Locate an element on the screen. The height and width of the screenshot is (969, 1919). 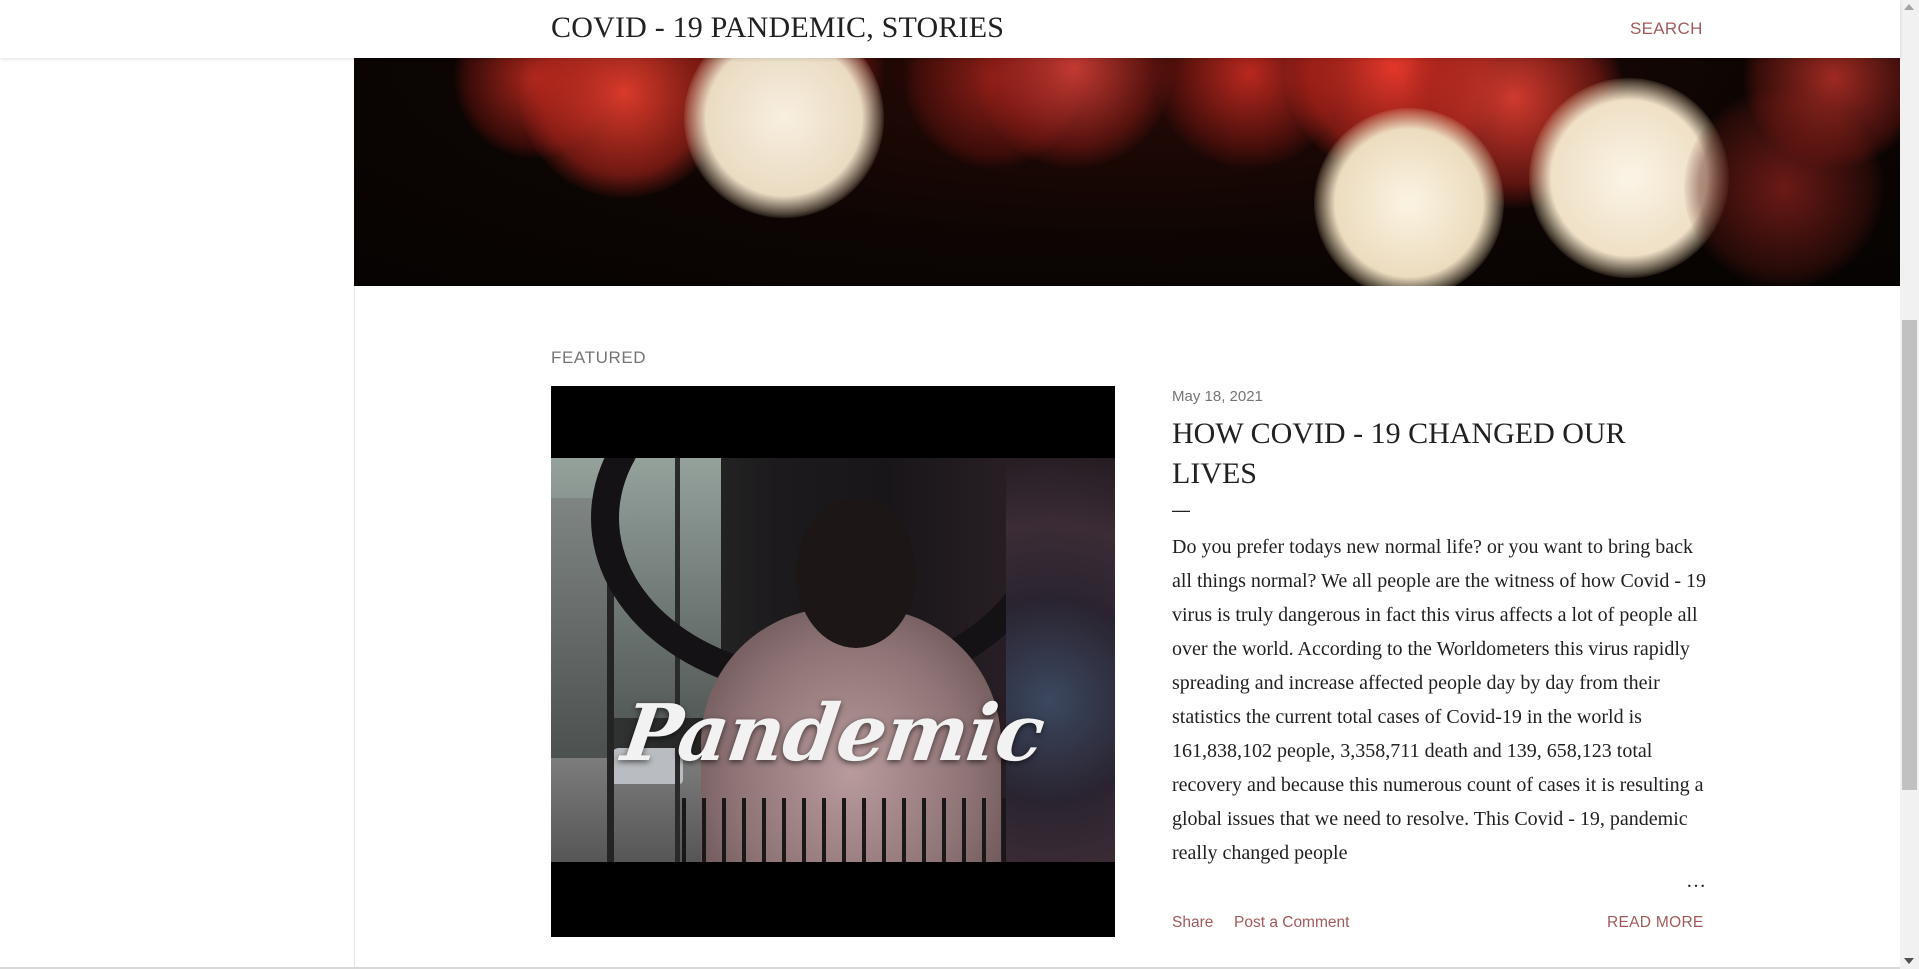
image-wall-art is located at coordinates (1060, 660).